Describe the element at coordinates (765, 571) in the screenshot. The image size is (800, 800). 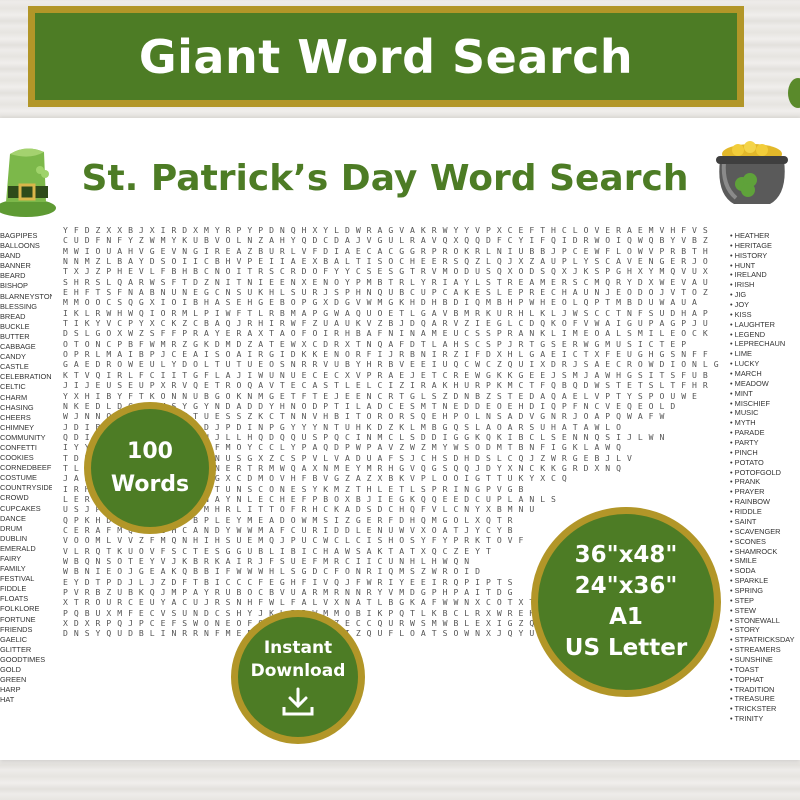
I see `word-list-item: SODA` at that location.